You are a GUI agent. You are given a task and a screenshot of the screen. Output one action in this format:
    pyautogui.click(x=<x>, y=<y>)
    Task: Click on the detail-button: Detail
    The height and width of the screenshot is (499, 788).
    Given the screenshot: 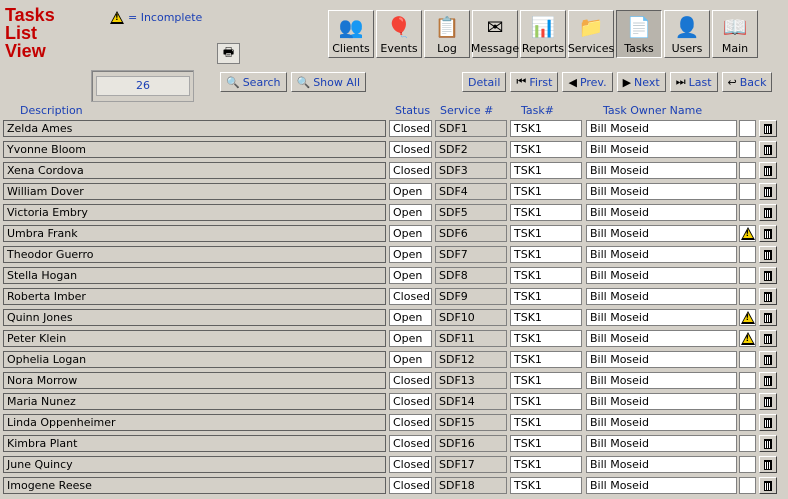 What is the action you would take?
    pyautogui.click(x=484, y=82)
    